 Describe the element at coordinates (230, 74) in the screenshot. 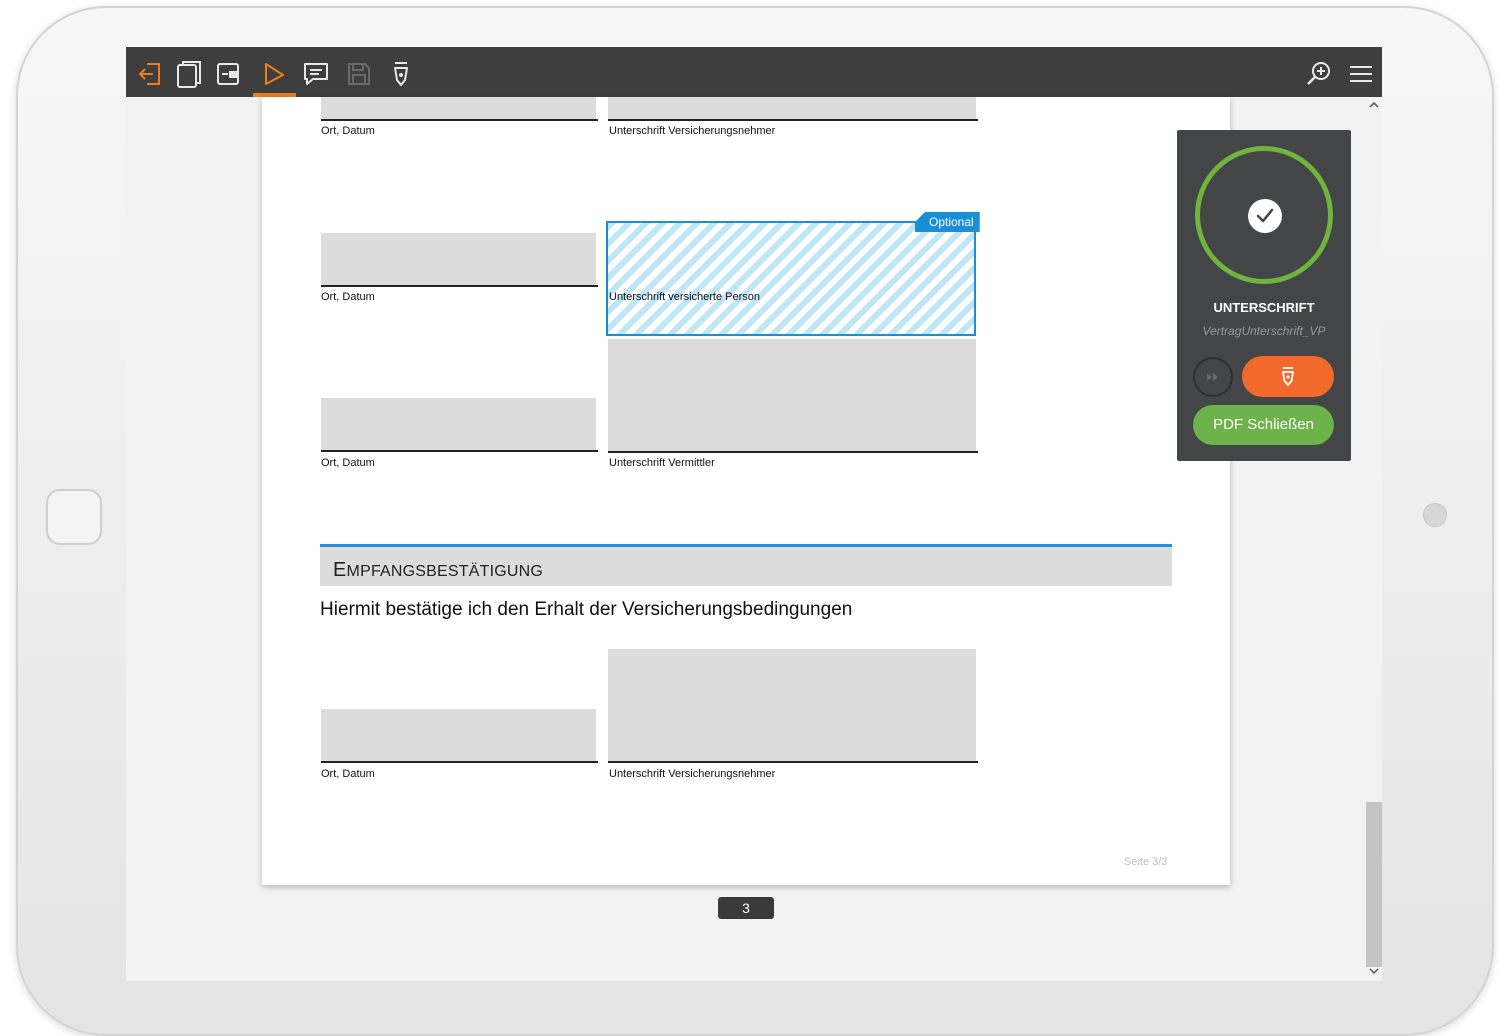

I see `move-icon` at that location.